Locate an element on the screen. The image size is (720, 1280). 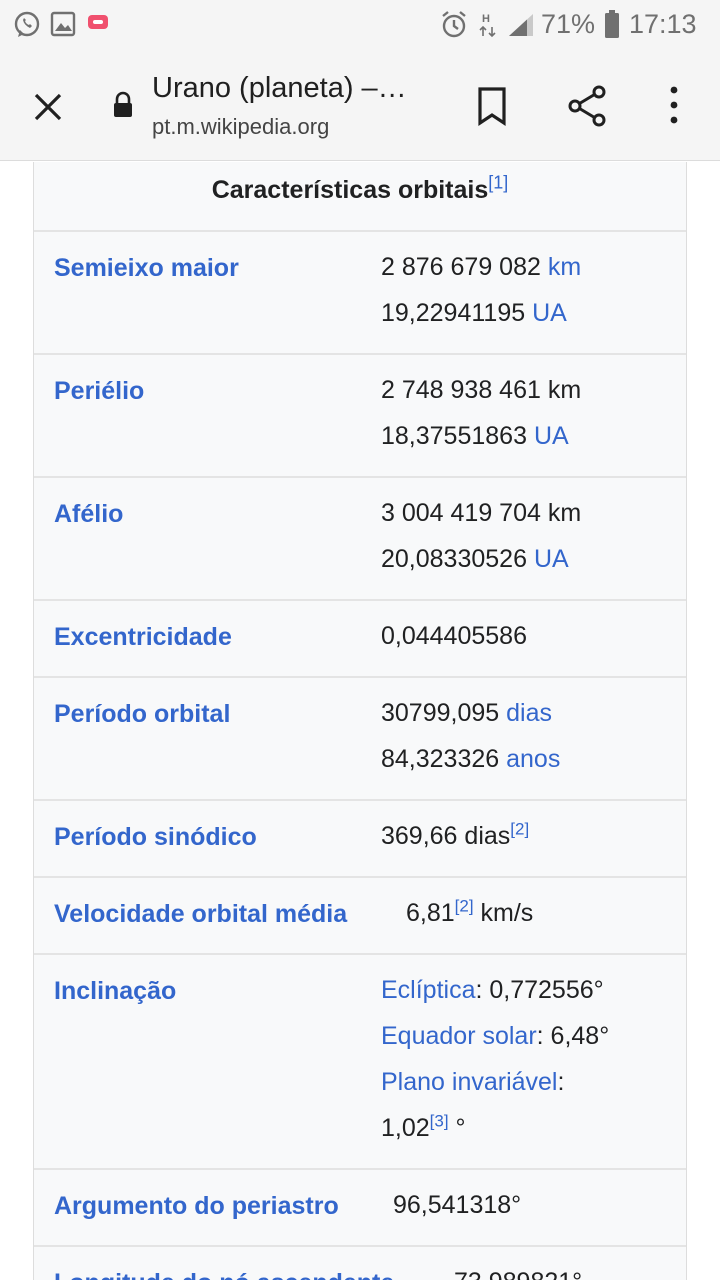
row-value: 2 748 938 461 km 18,37551863 UA is located at coordinates (481, 413).